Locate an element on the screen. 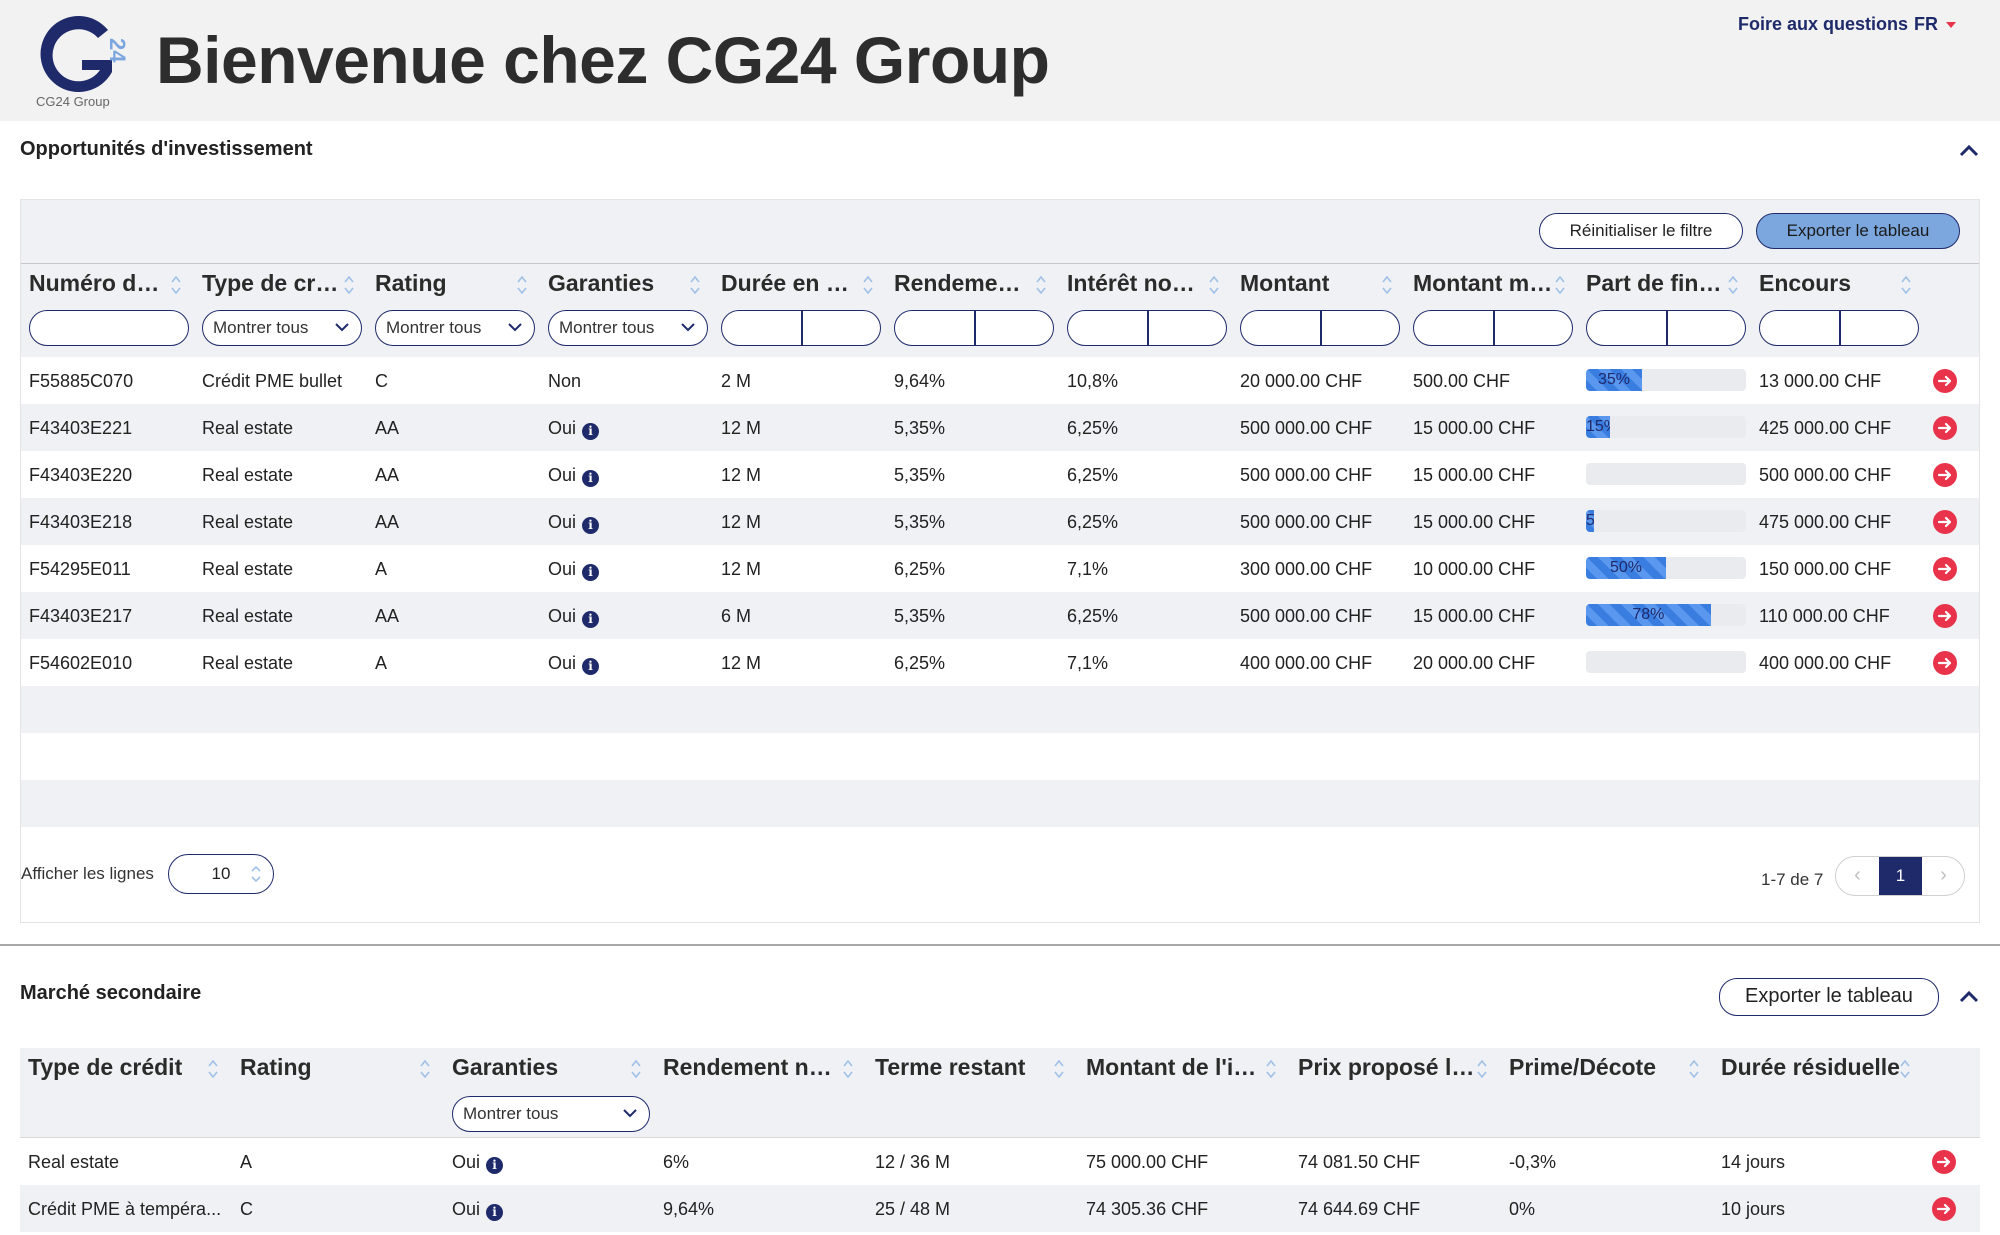 The image size is (2000, 1235). column-header: Type de crédit is located at coordinates (118, 1067).